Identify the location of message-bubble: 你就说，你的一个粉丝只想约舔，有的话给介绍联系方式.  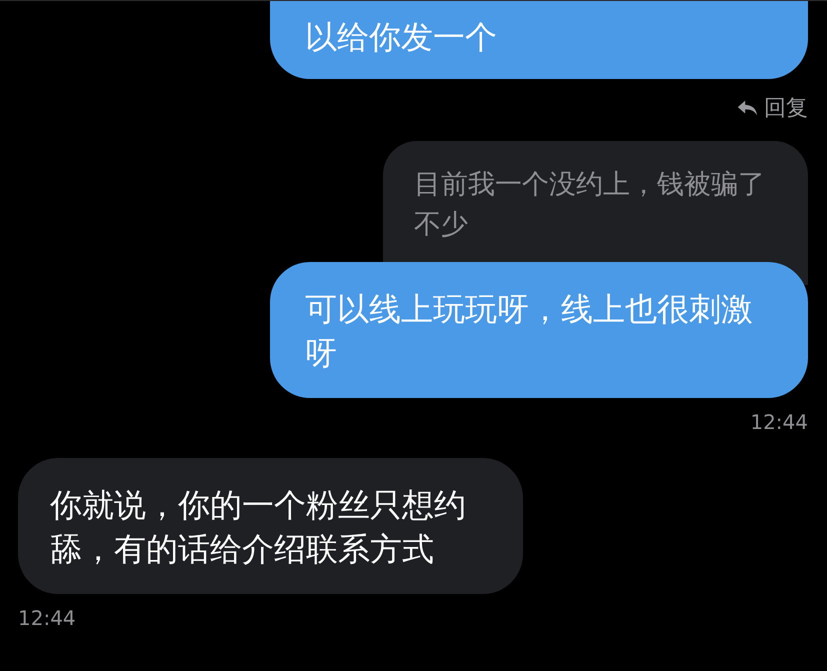
(270, 526).